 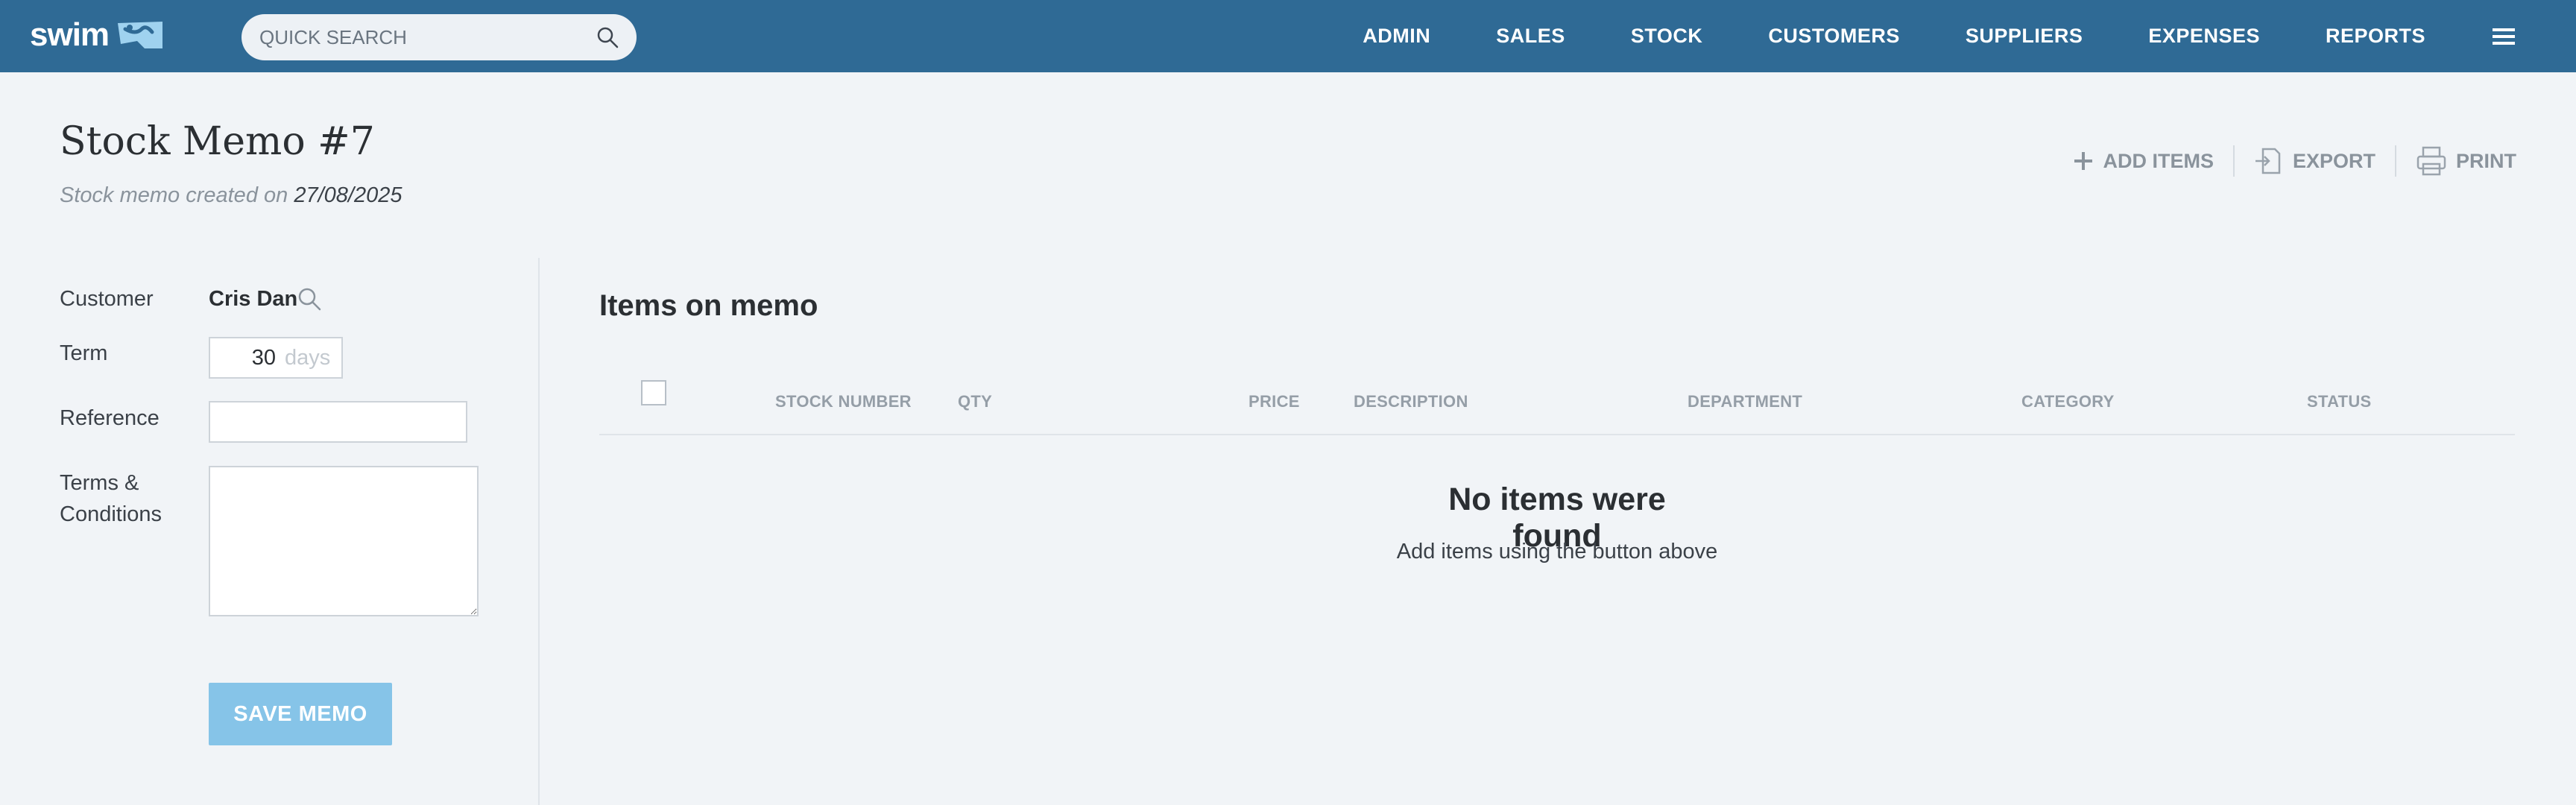 I want to click on page-subtitle: Stock memo created on 27/08/2025, so click(x=231, y=195).